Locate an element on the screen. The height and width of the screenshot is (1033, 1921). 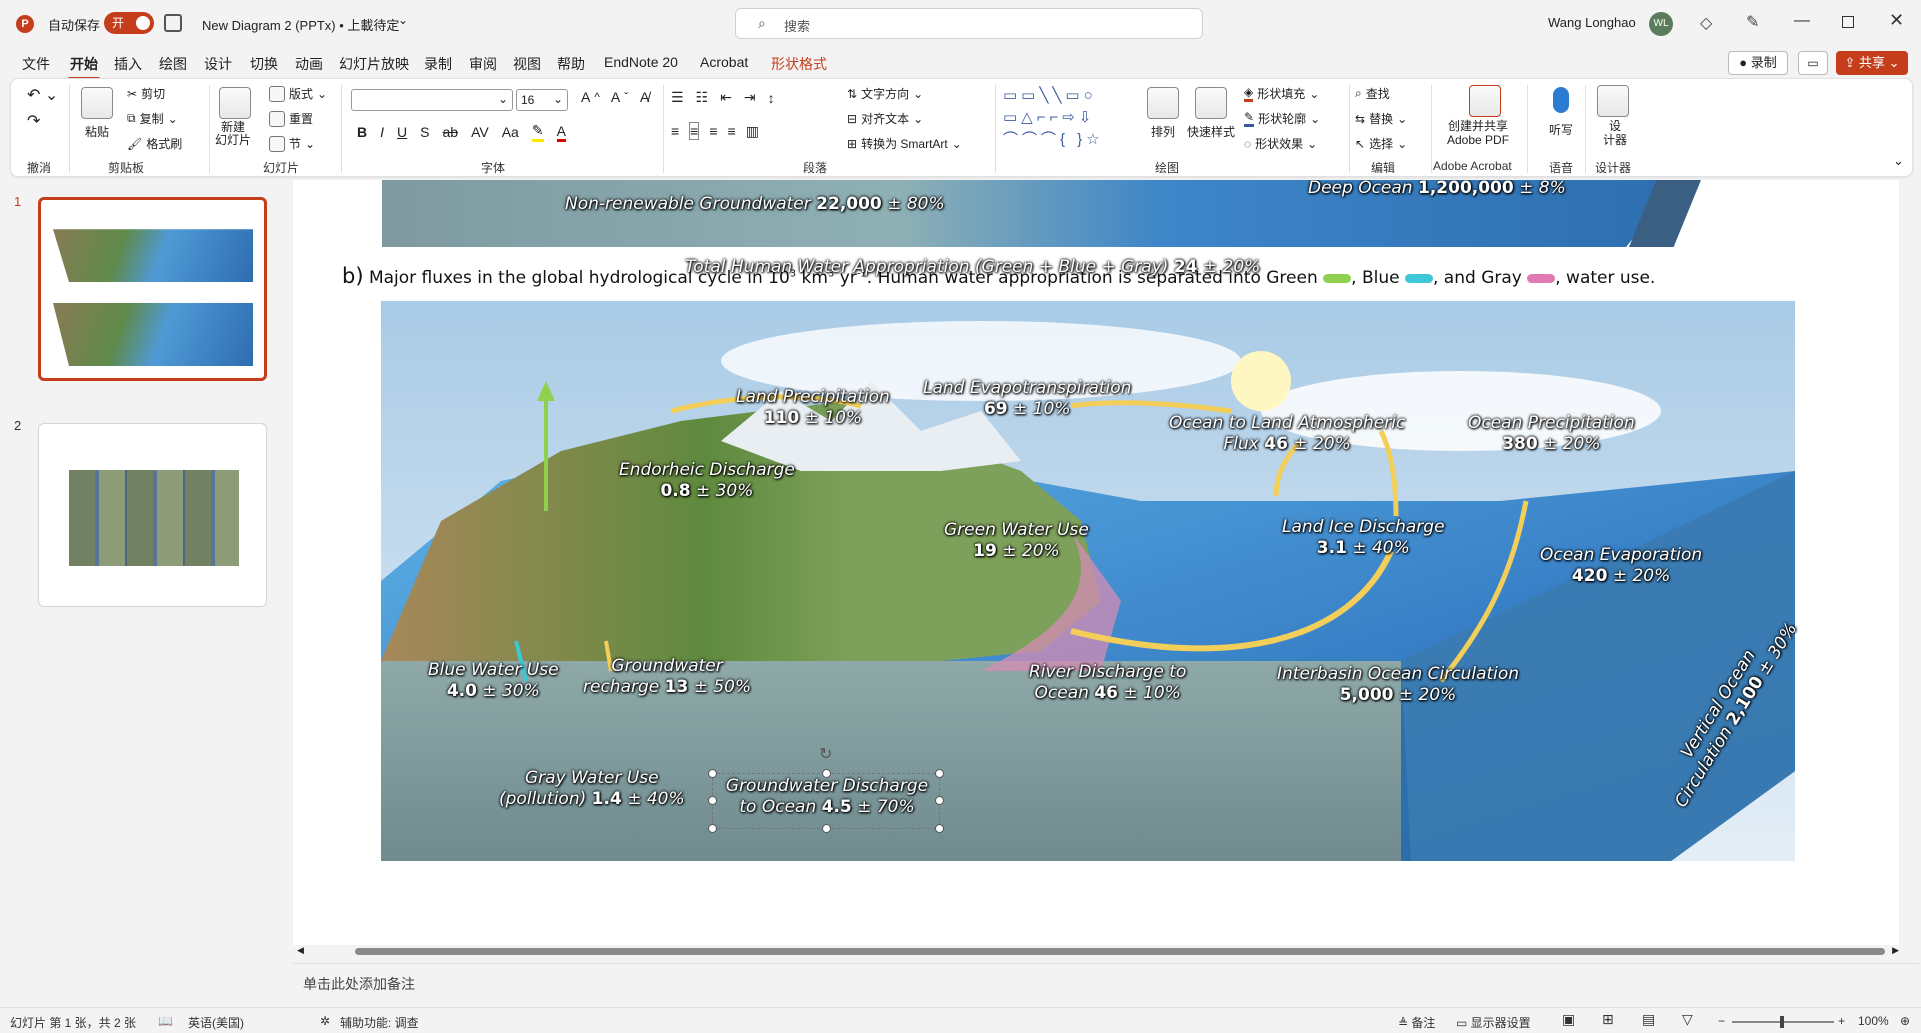
scroll-left-icon: ◀ is located at coordinates (300, 950).